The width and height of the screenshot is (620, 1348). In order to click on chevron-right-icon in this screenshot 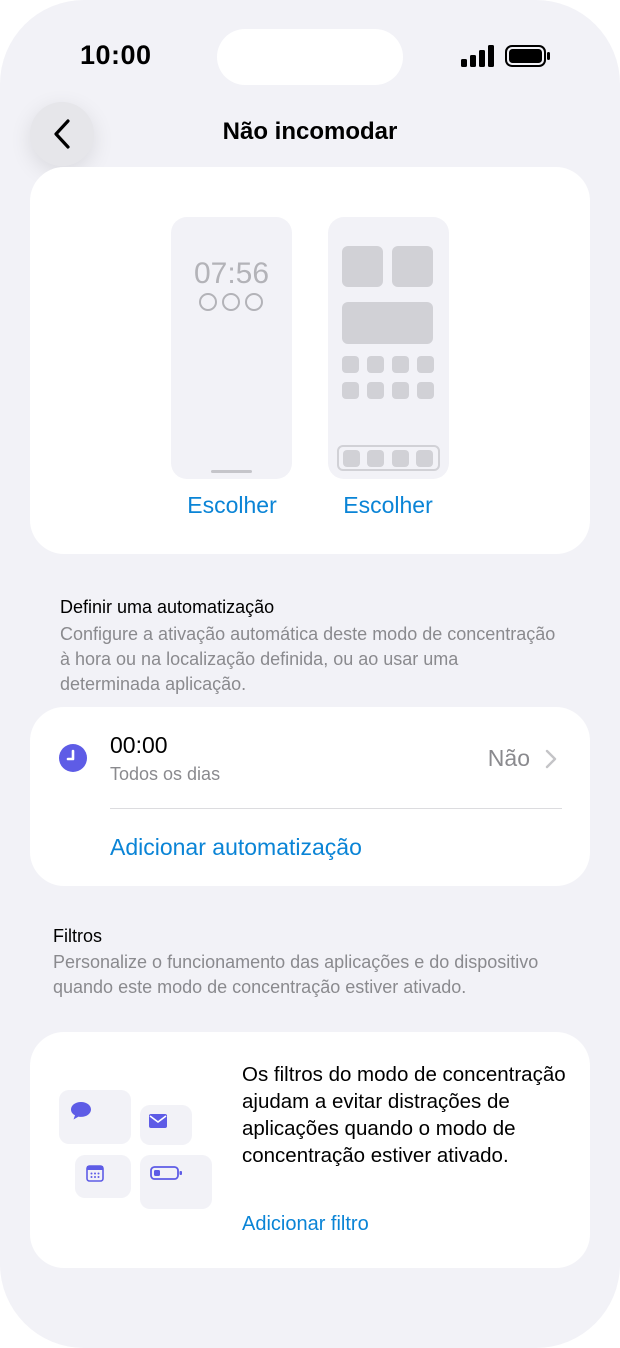, I will do `click(551, 759)`.